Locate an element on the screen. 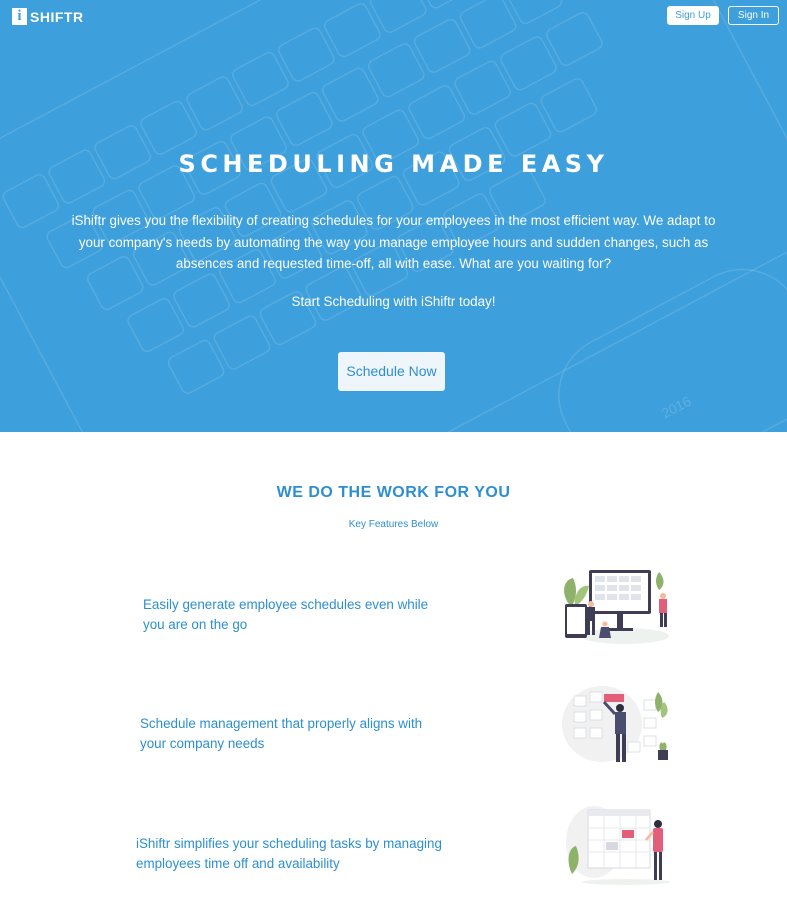 The image size is (787, 912). board-planning-illustration is located at coordinates (615, 724).